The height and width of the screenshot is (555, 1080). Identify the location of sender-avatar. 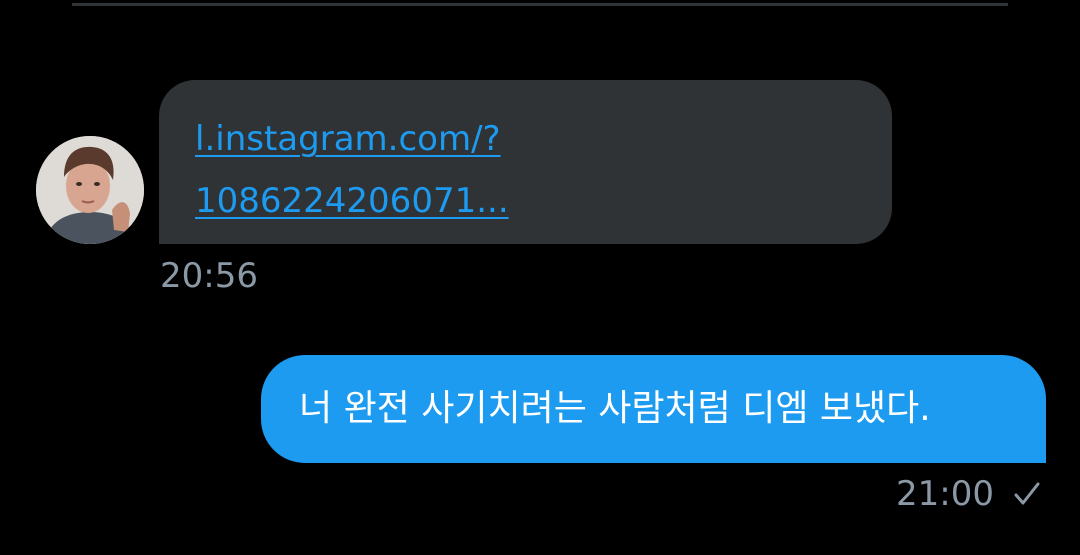
(90, 190).